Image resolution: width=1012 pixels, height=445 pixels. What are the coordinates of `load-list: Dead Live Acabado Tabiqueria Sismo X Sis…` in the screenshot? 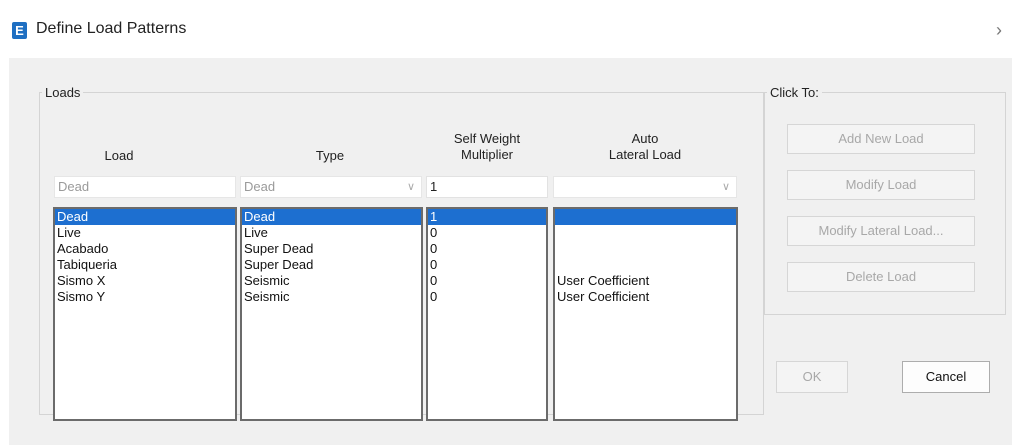 It's located at (145, 314).